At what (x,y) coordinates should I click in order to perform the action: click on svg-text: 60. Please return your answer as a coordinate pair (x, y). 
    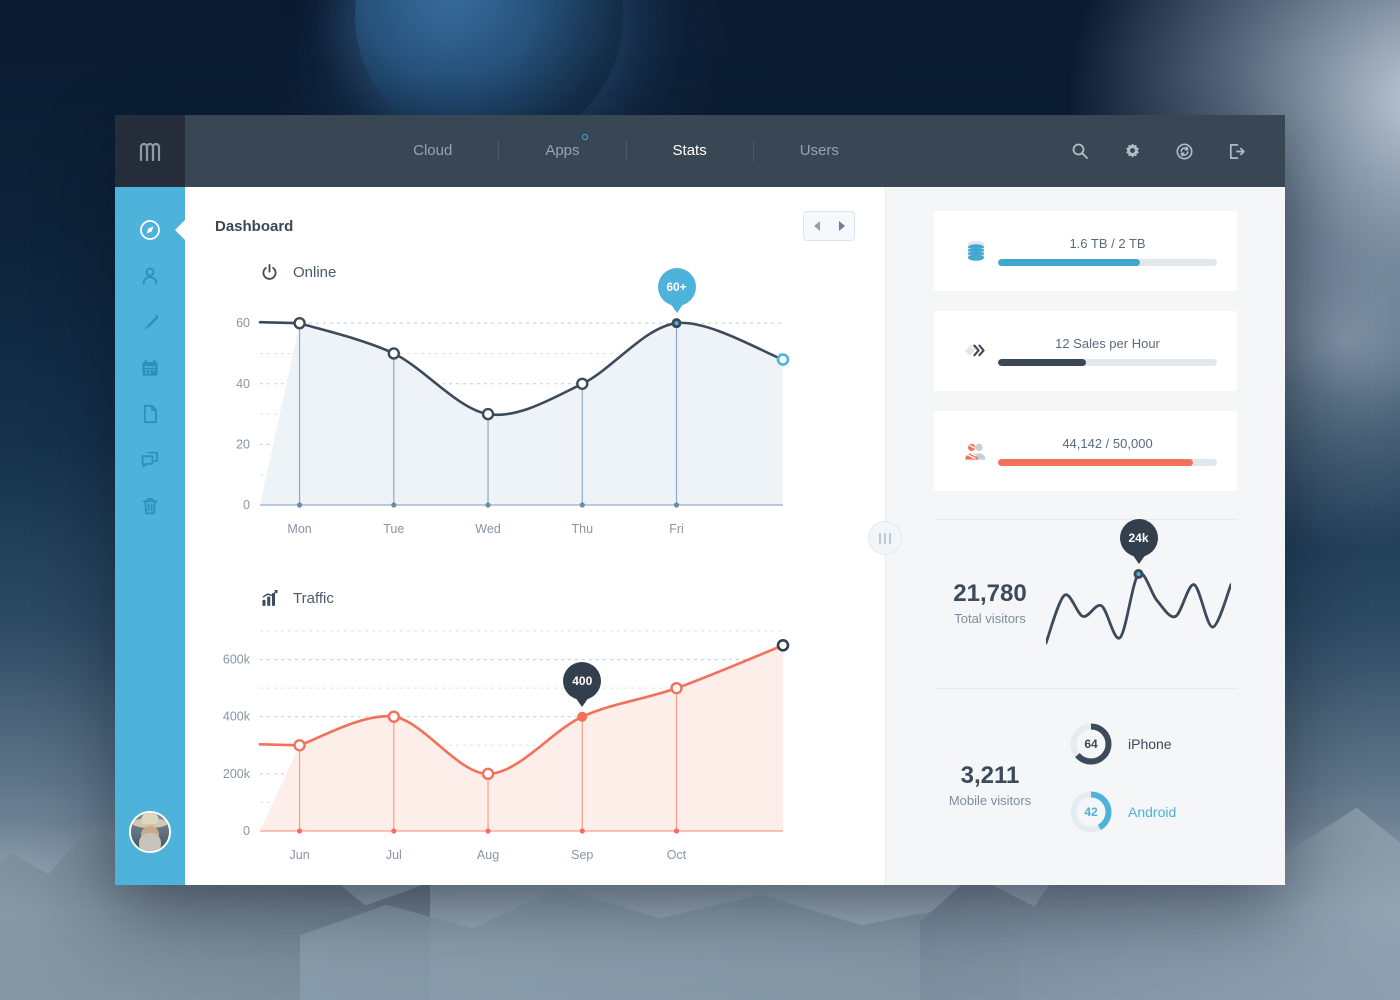
    Looking at the image, I should click on (243, 323).